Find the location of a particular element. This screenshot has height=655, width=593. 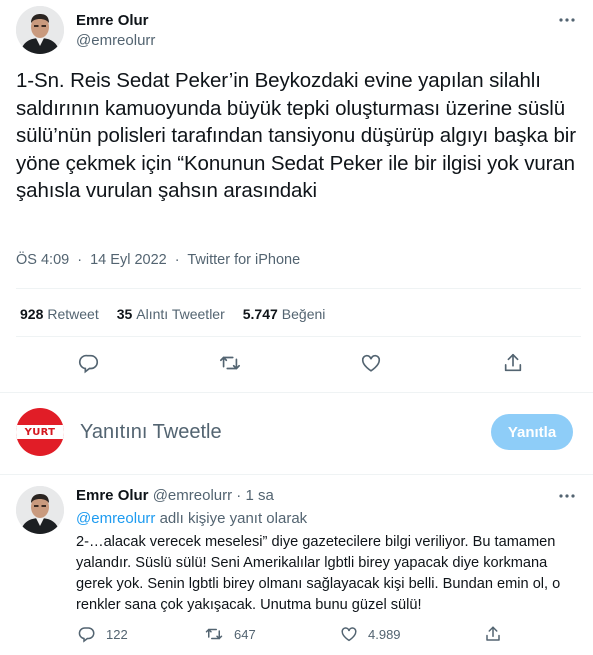

tweet-actions is located at coordinates (296, 363).